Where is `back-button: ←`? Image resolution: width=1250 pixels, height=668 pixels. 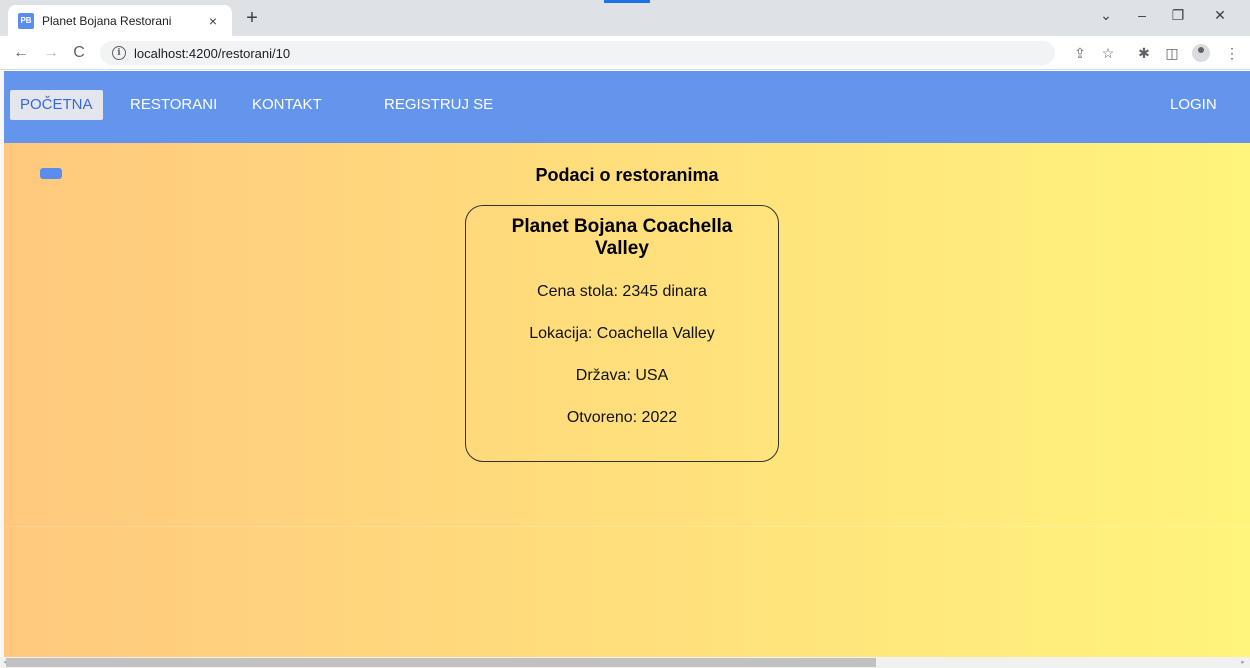 back-button: ← is located at coordinates (21, 53).